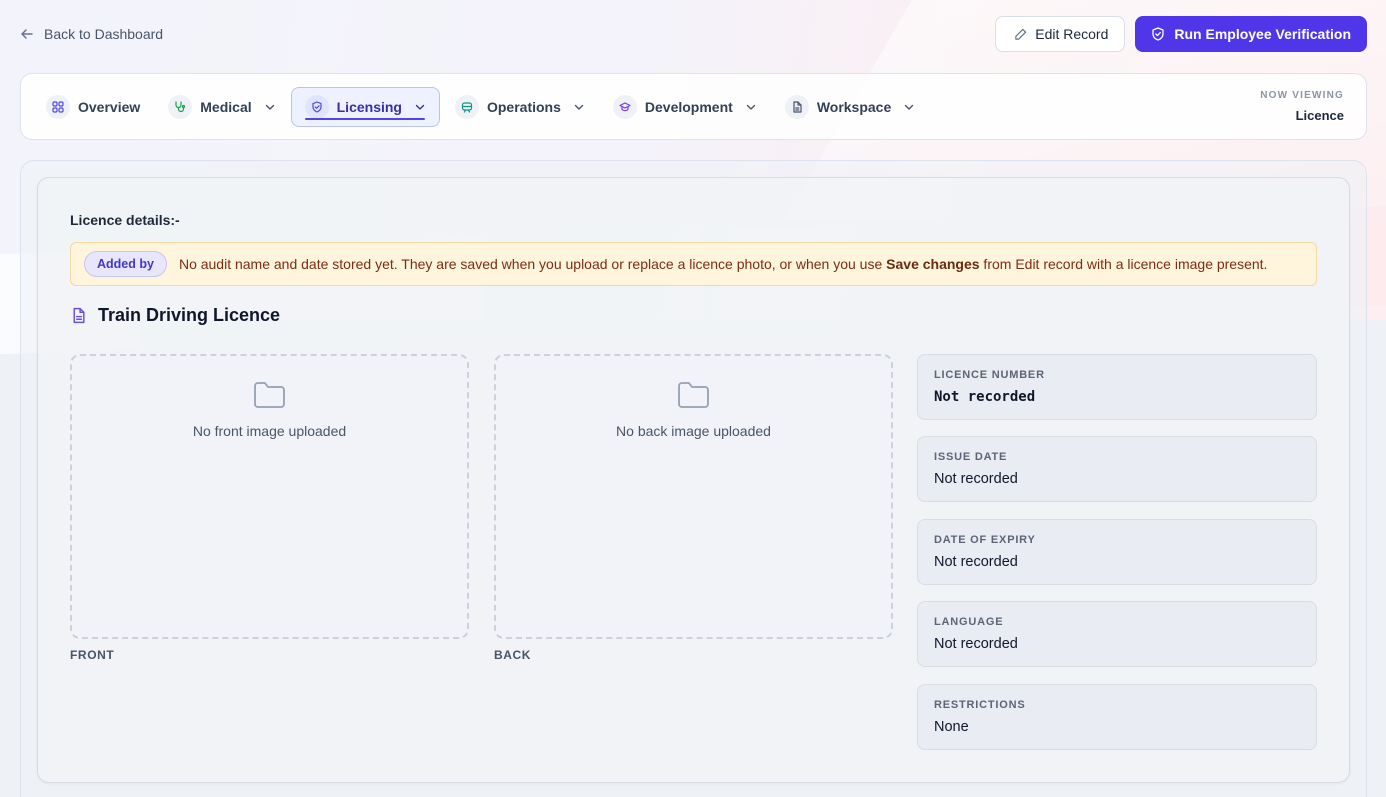  What do you see at coordinates (369, 106) in the screenshot?
I see `tab-licensing-label: Licensing` at bounding box center [369, 106].